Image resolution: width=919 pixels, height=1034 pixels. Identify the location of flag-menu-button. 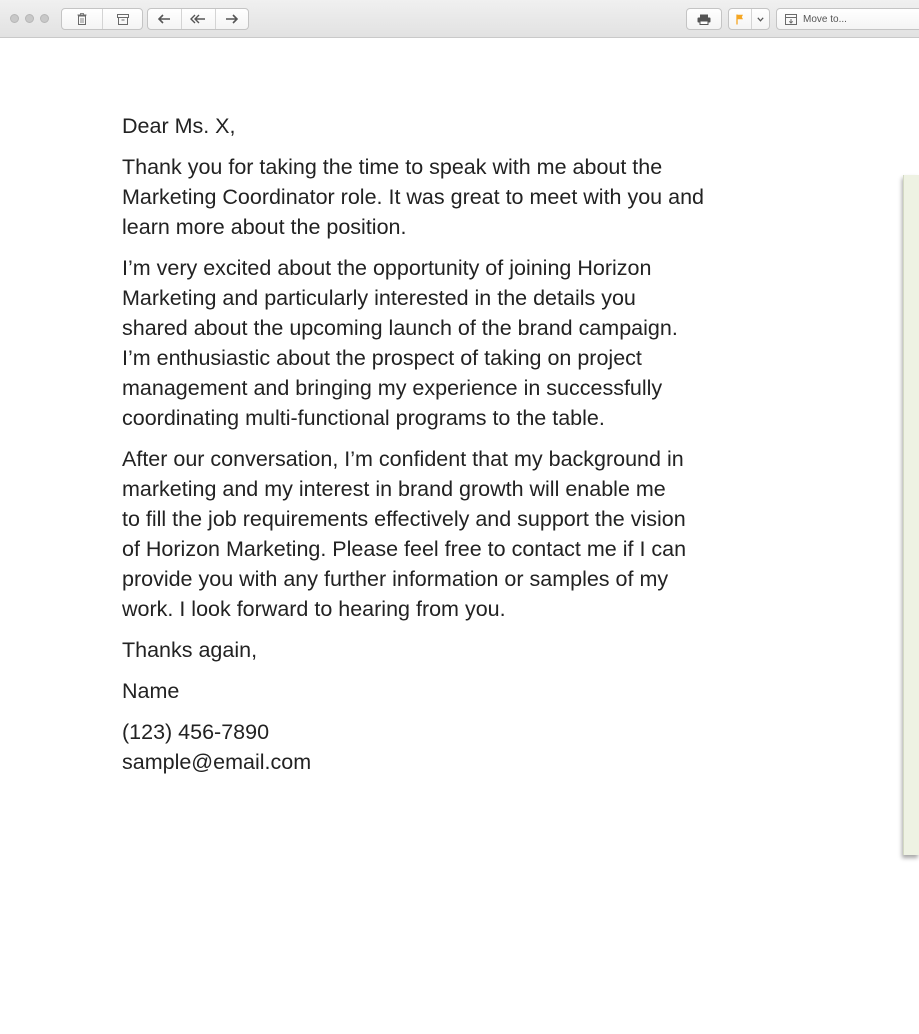
(760, 19).